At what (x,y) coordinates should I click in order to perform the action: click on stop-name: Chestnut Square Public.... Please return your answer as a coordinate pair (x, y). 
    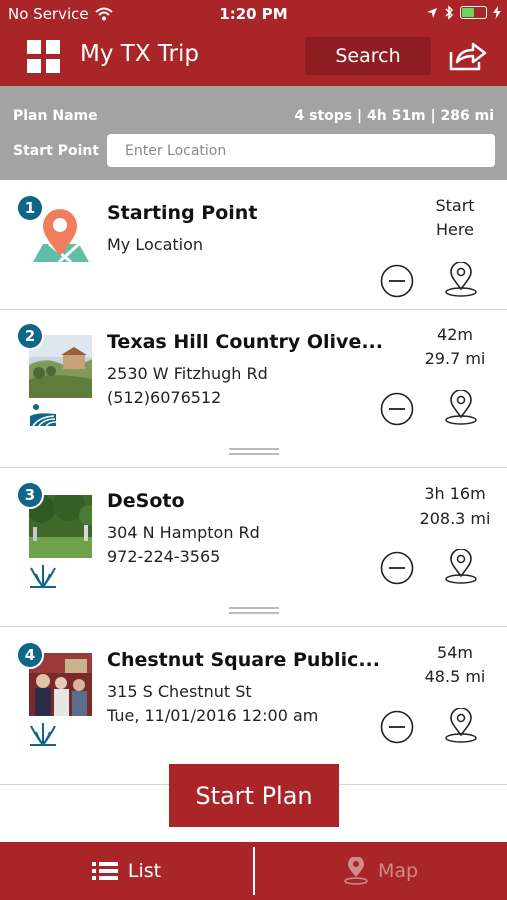
    Looking at the image, I should click on (243, 660).